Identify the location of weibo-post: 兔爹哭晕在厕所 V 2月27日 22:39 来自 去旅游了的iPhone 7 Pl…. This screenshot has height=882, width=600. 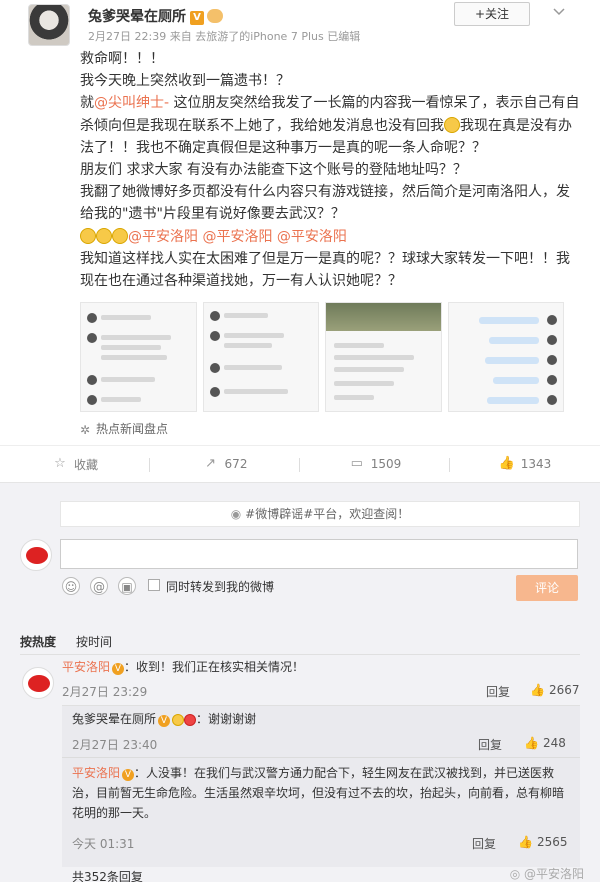
(300, 24).